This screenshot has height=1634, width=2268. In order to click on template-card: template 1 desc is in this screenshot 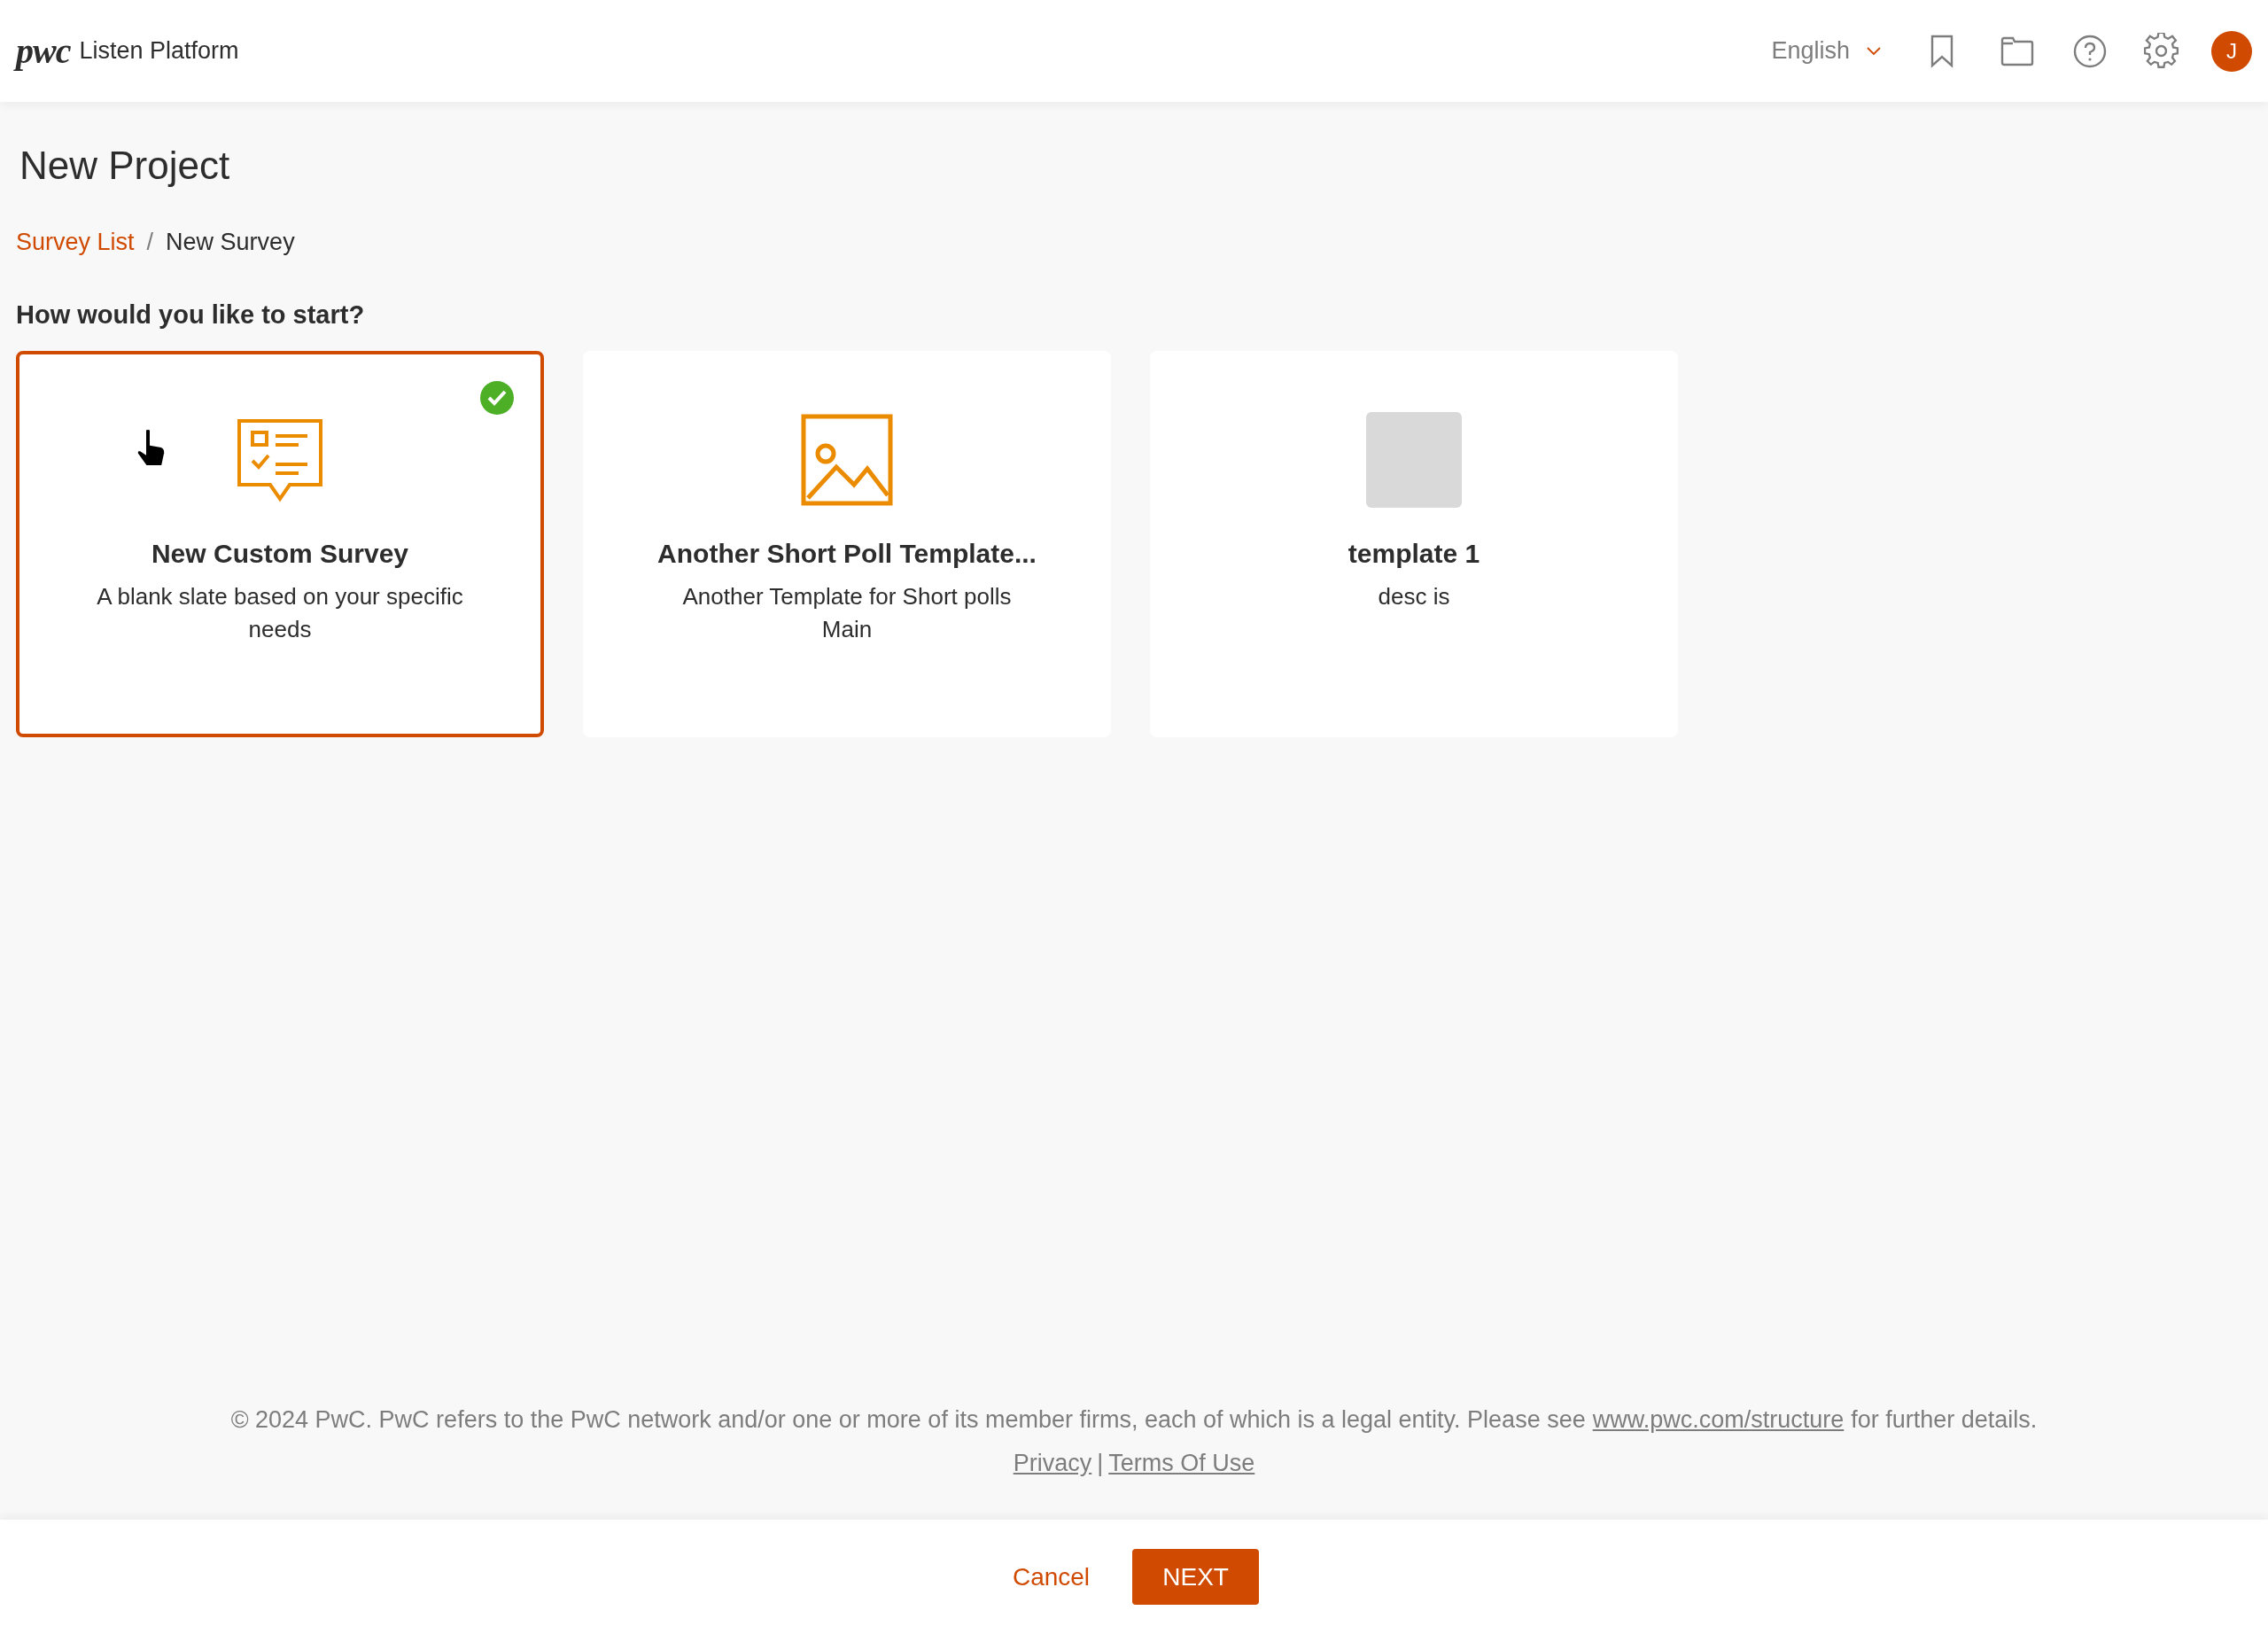, I will do `click(1414, 544)`.